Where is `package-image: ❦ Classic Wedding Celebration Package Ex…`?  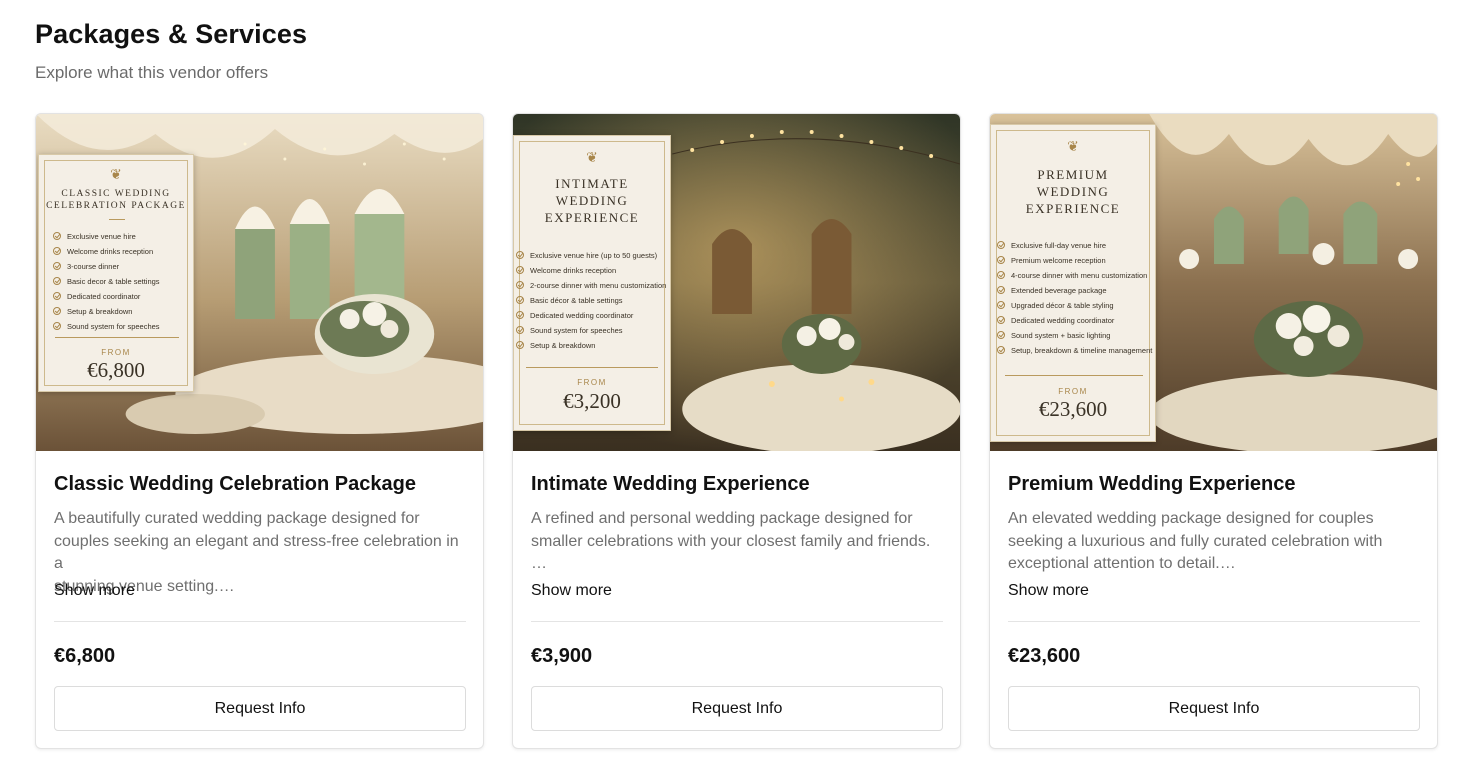
package-image: ❦ Classic Wedding Celebration Package Ex… is located at coordinates (259, 282).